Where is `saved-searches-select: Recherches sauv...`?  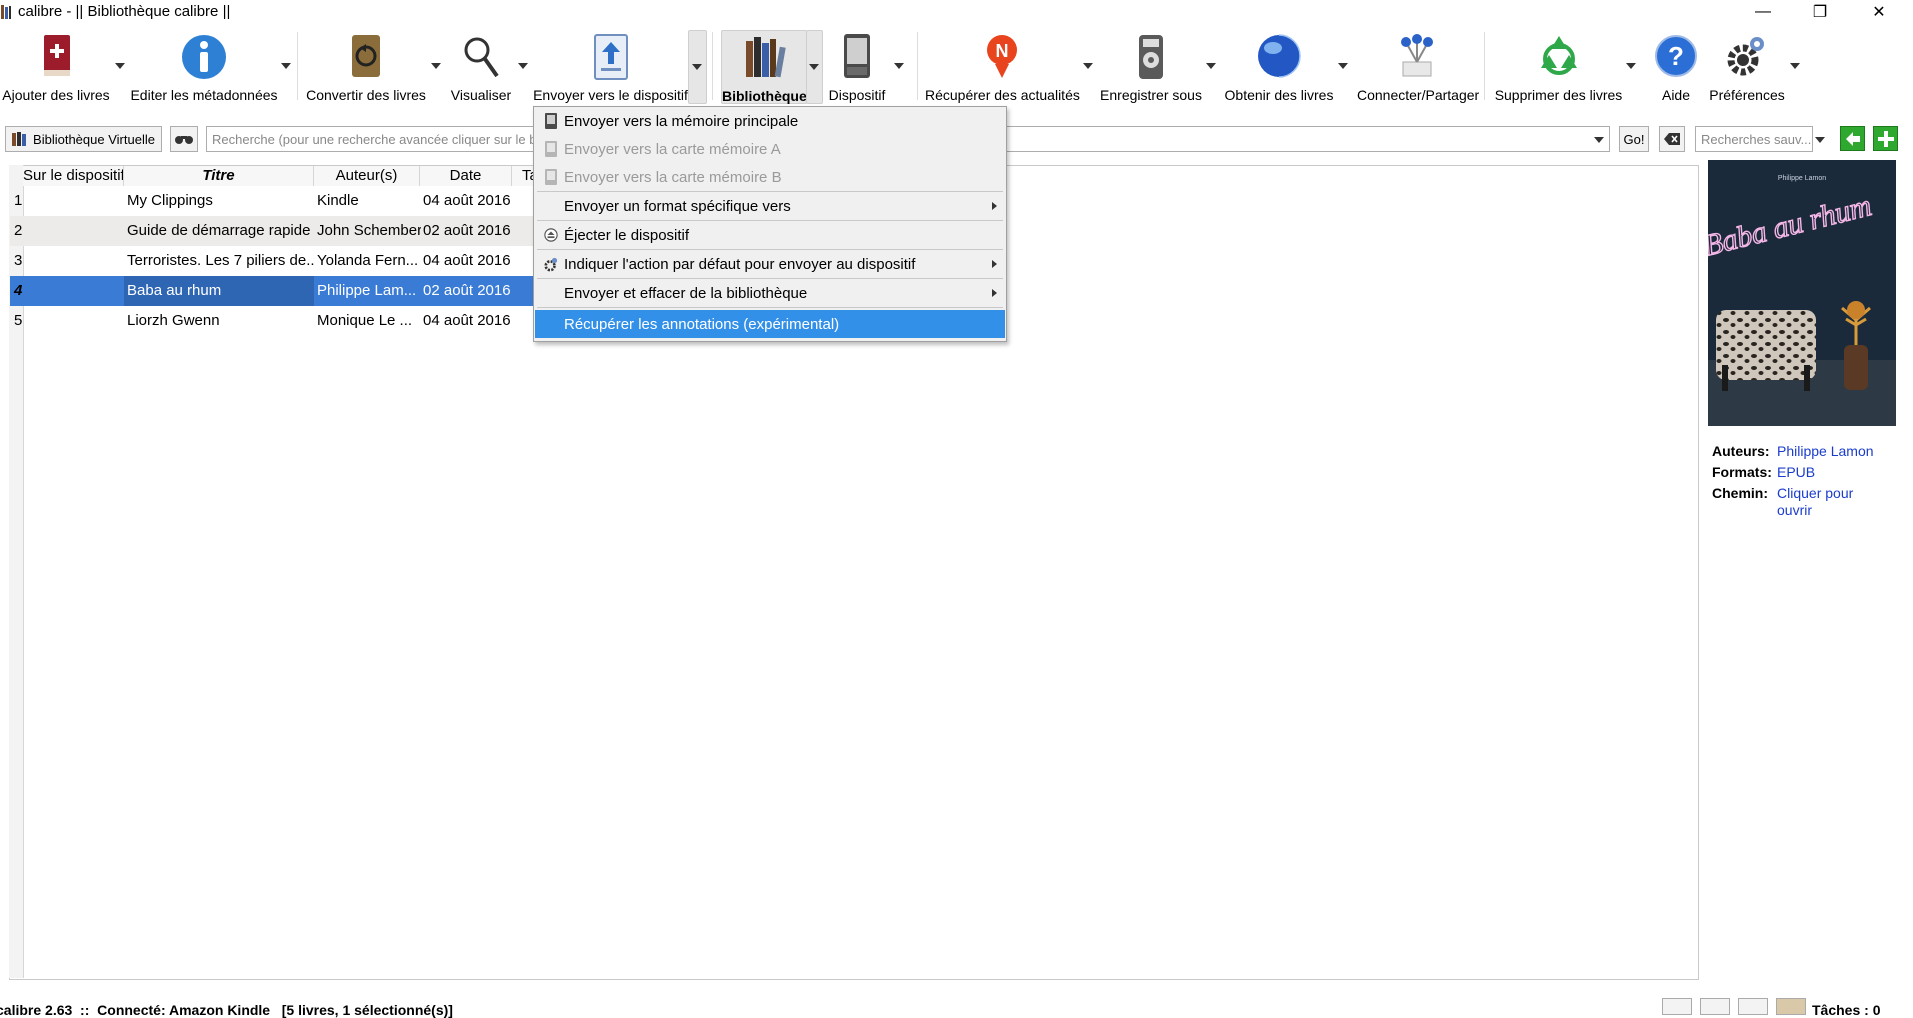 saved-searches-select: Recherches sauv... is located at coordinates (1754, 139).